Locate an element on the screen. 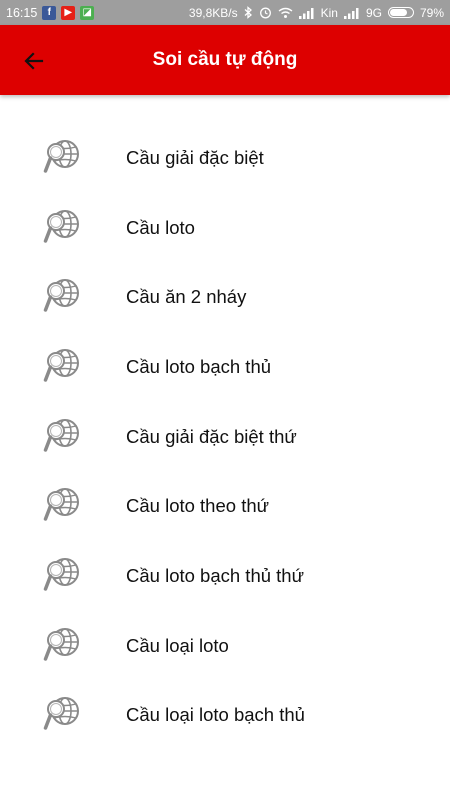 Image resolution: width=450 pixels, height=800 pixels. list-item-8: Cầu loại loto is located at coordinates (225, 646).